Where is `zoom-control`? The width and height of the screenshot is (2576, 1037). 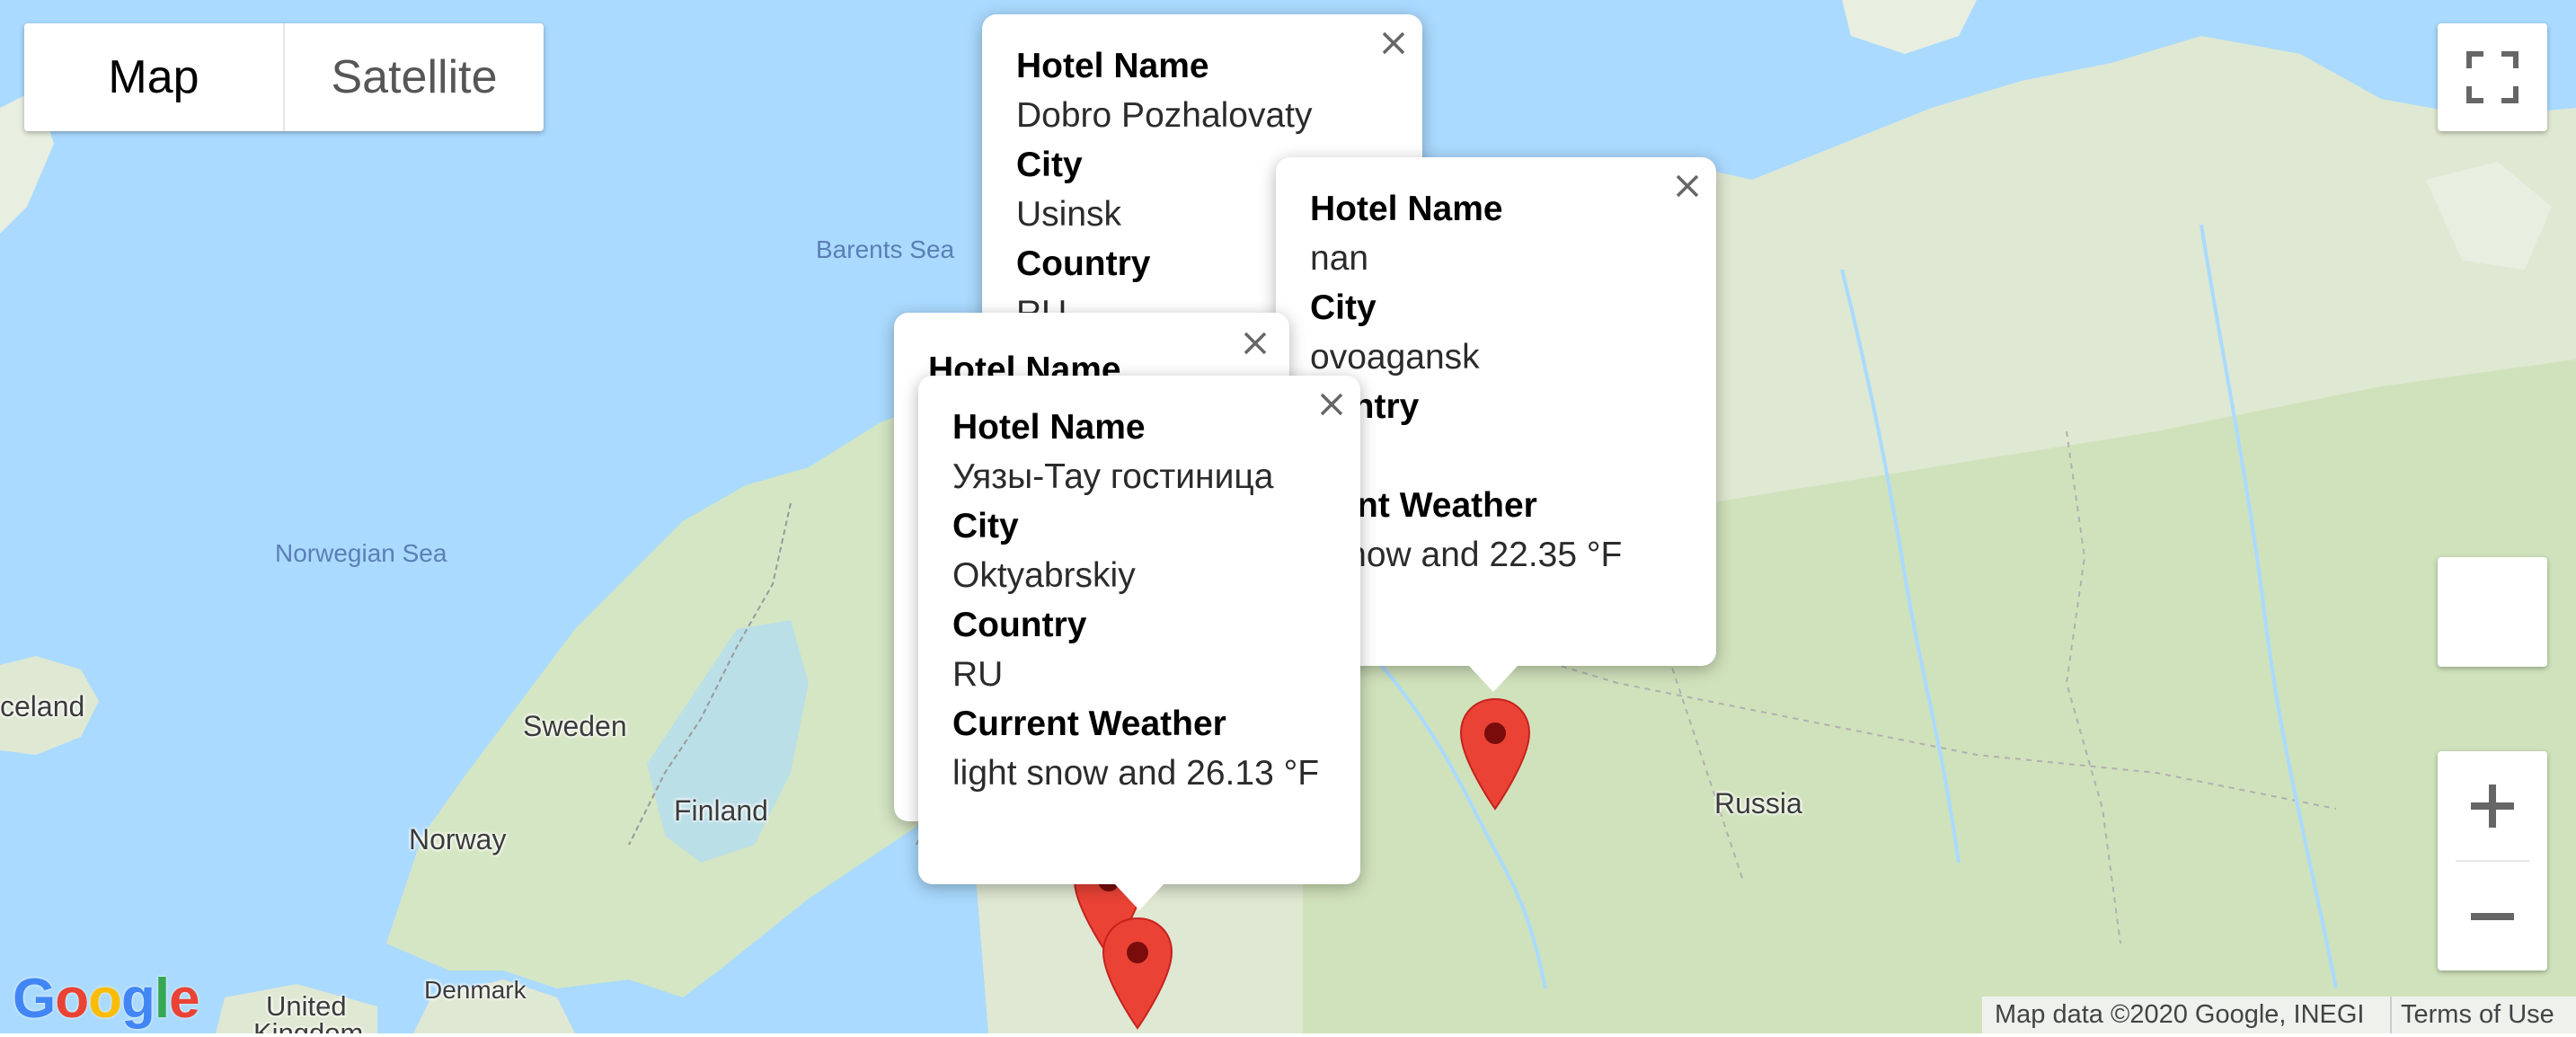 zoom-control is located at coordinates (2492, 861).